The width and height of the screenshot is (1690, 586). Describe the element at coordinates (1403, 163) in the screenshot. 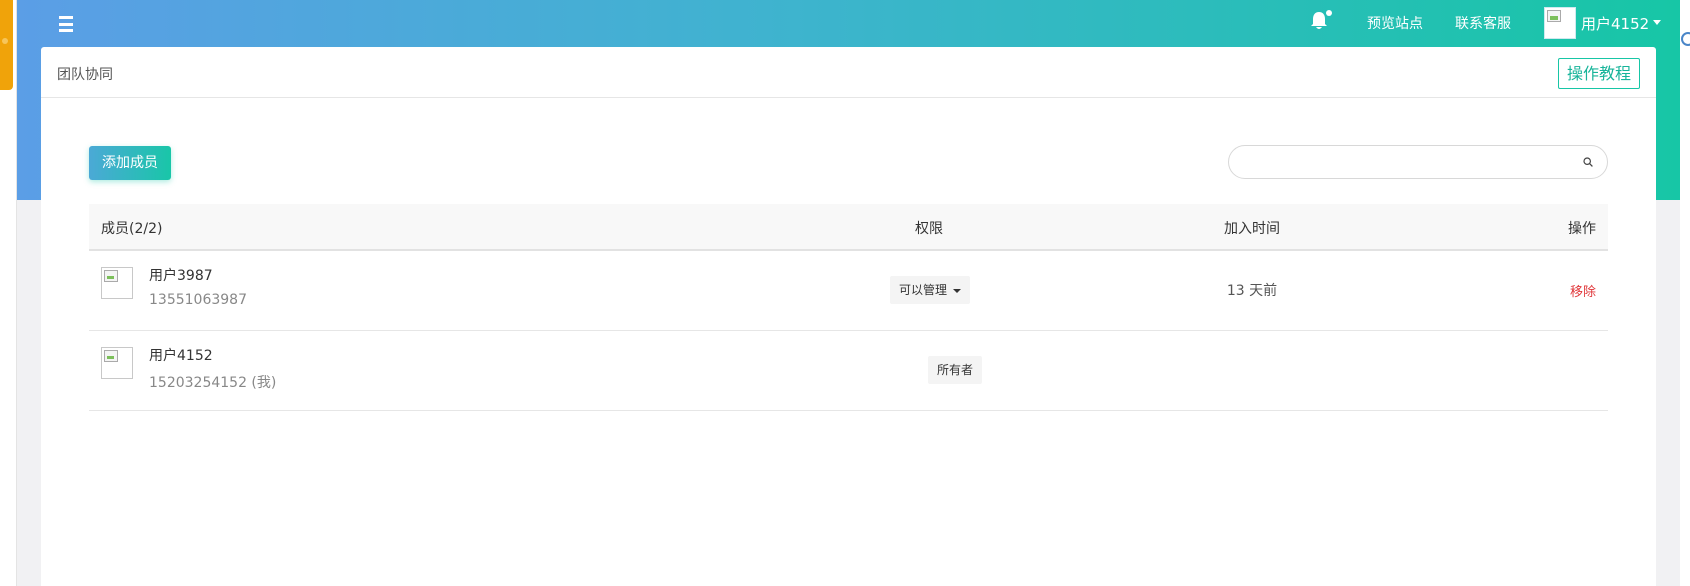

I see `search-input` at that location.